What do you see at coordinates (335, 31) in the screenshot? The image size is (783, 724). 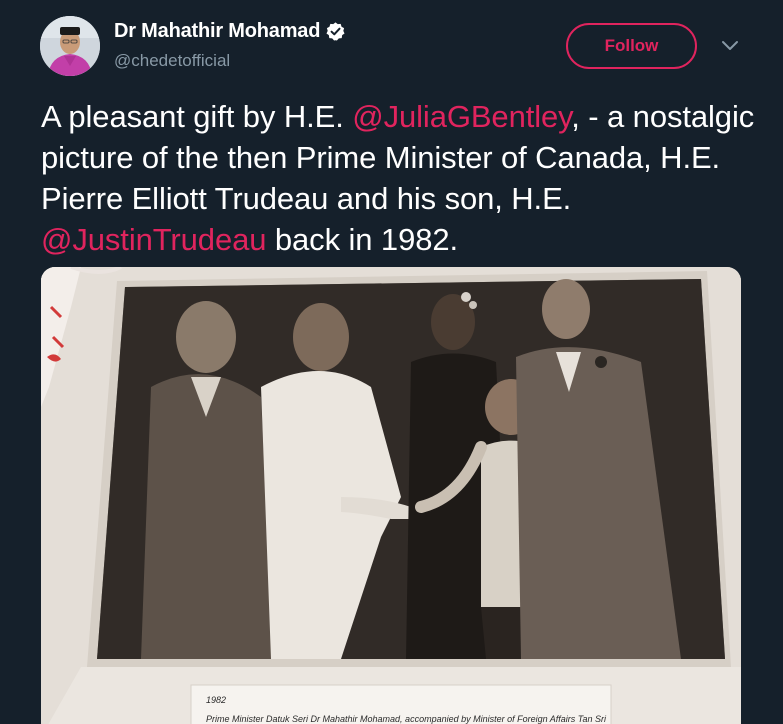 I see `verified-badge-icon` at bounding box center [335, 31].